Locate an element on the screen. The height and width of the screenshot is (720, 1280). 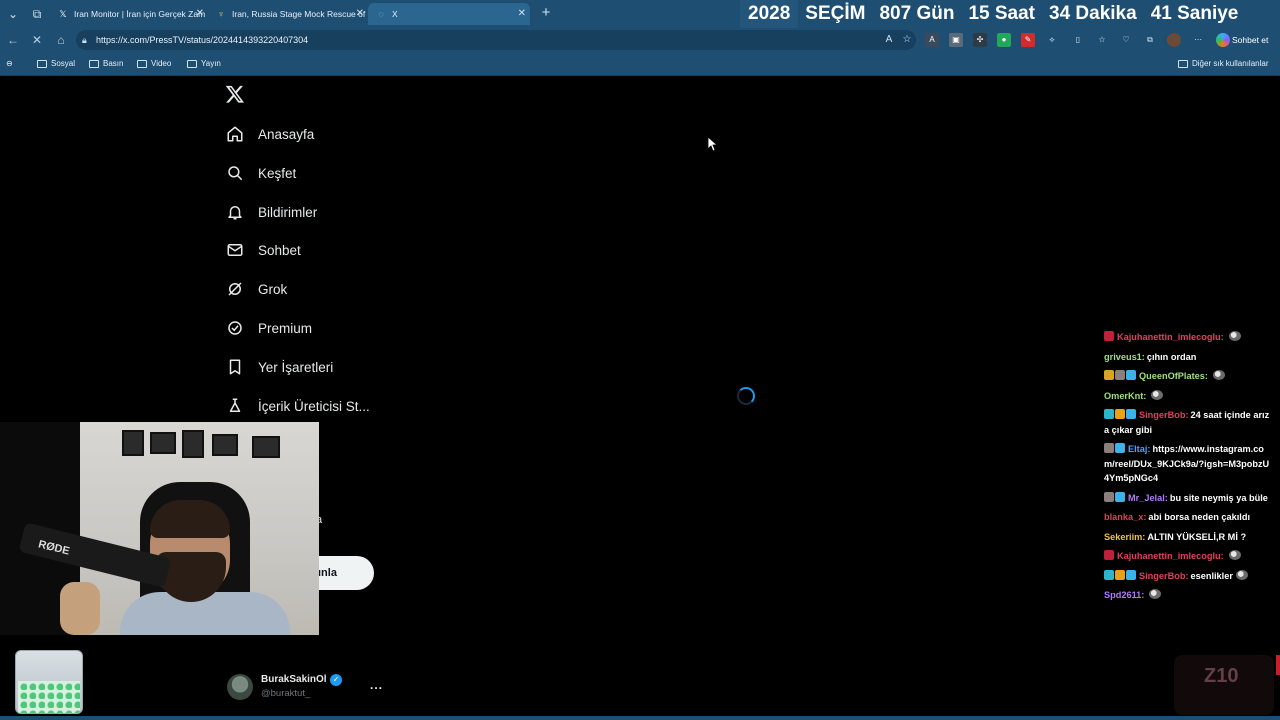
chat-text: çıhın ordan is located at coordinates (1171, 356).